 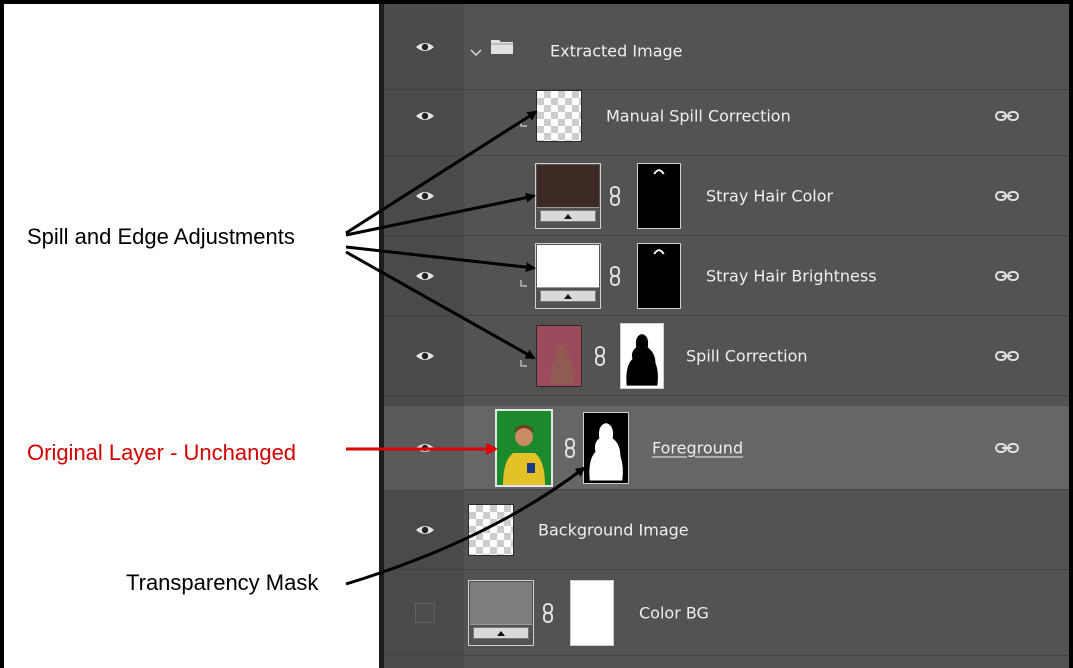 What do you see at coordinates (791, 275) in the screenshot?
I see `layer-name: Stray Hair Brightness` at bounding box center [791, 275].